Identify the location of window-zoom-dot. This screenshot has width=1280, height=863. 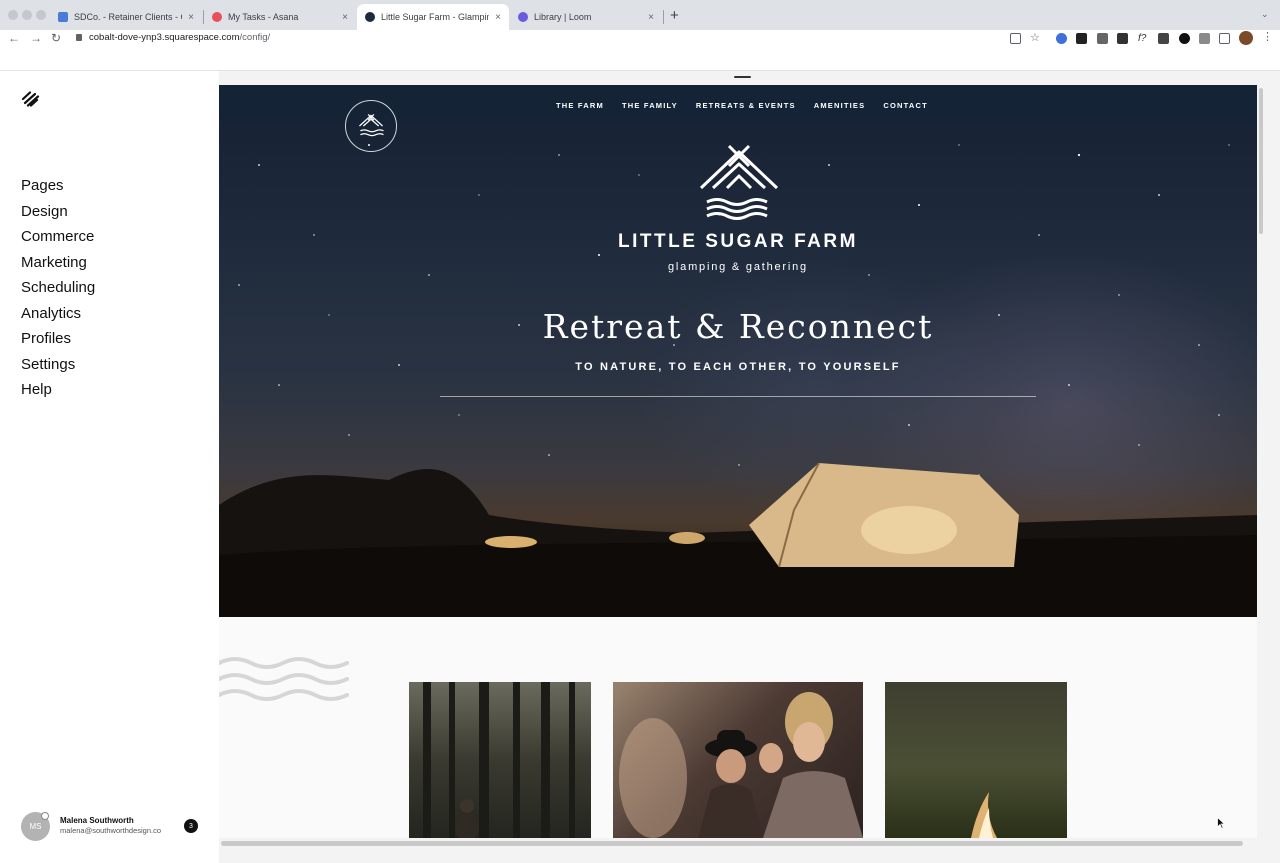
(41, 15).